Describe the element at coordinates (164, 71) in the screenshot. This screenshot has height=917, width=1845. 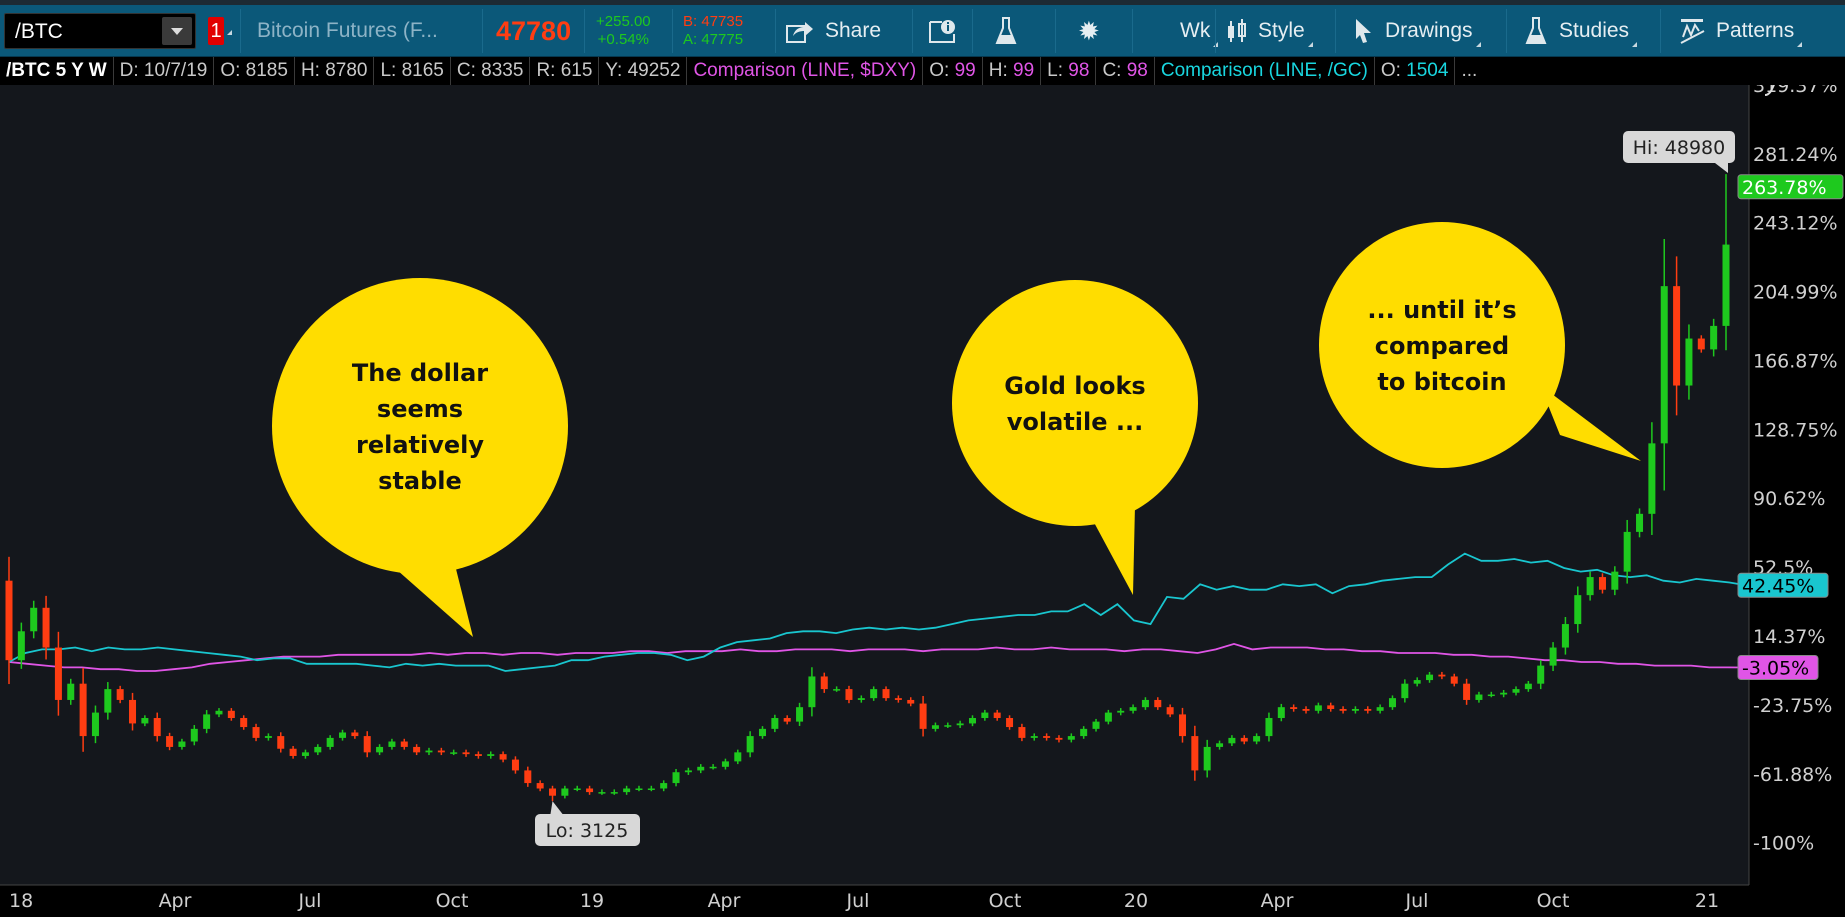
I see `info-date: D: 10/7/19` at that location.